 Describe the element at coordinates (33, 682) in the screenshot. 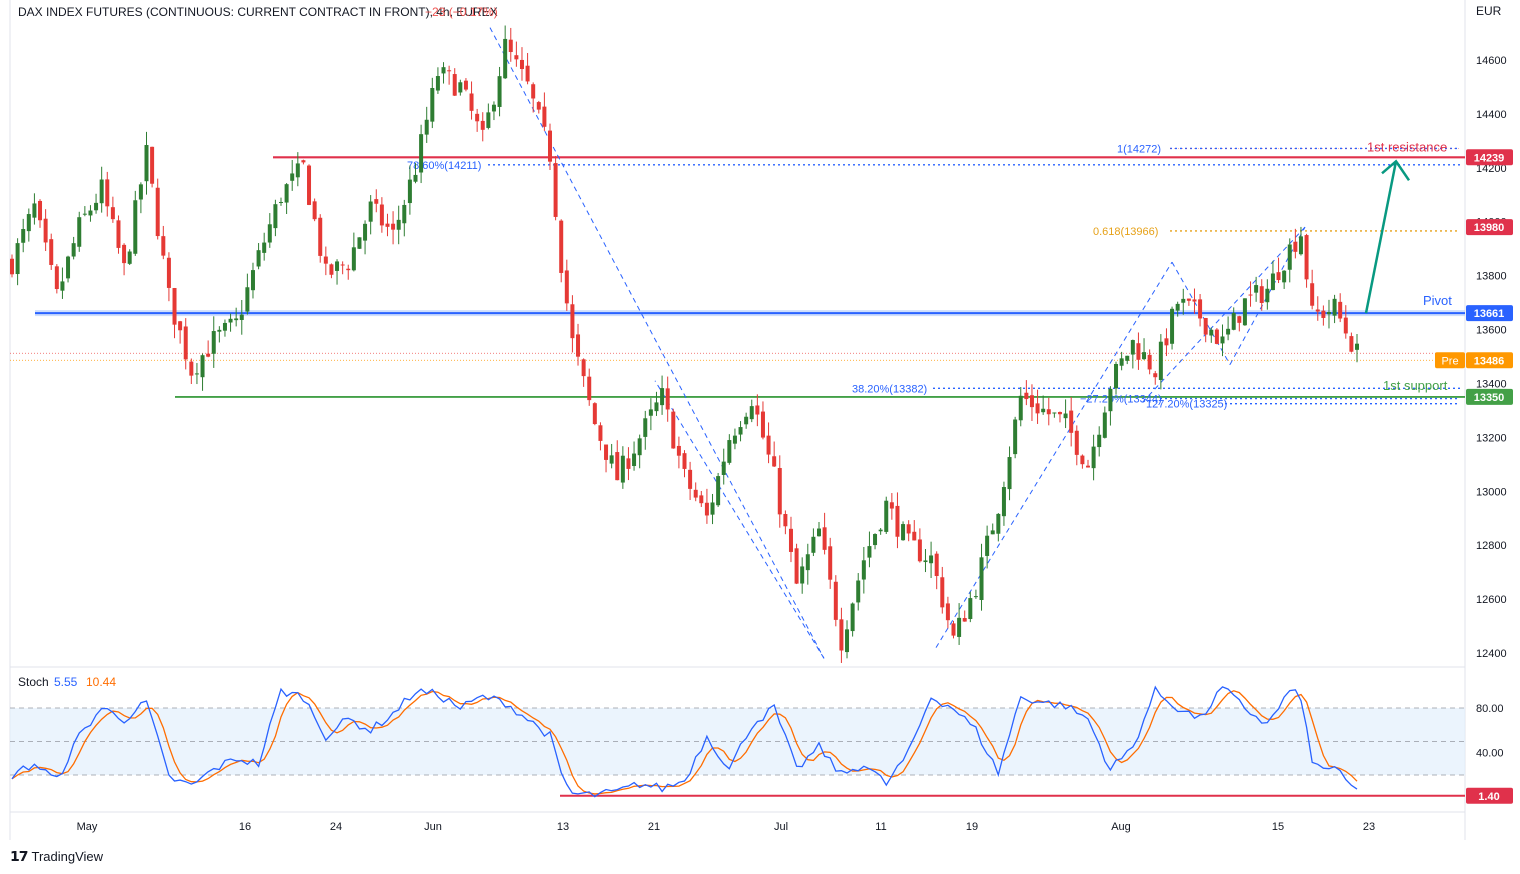

I see `stoch-title: Stoch` at that location.